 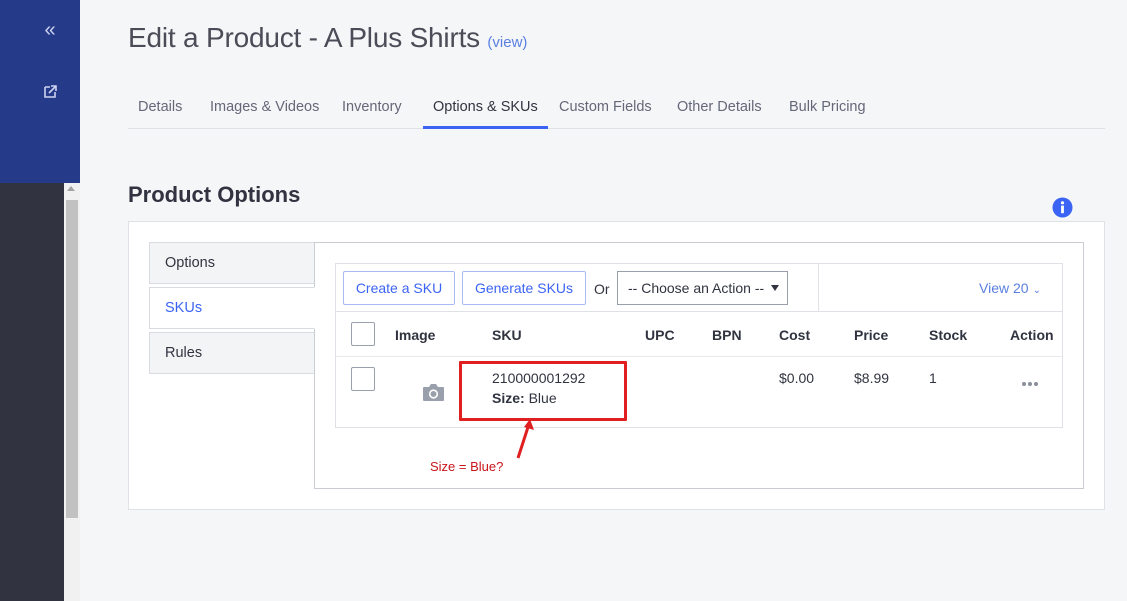 I want to click on sidebar-lower, so click(x=32, y=392).